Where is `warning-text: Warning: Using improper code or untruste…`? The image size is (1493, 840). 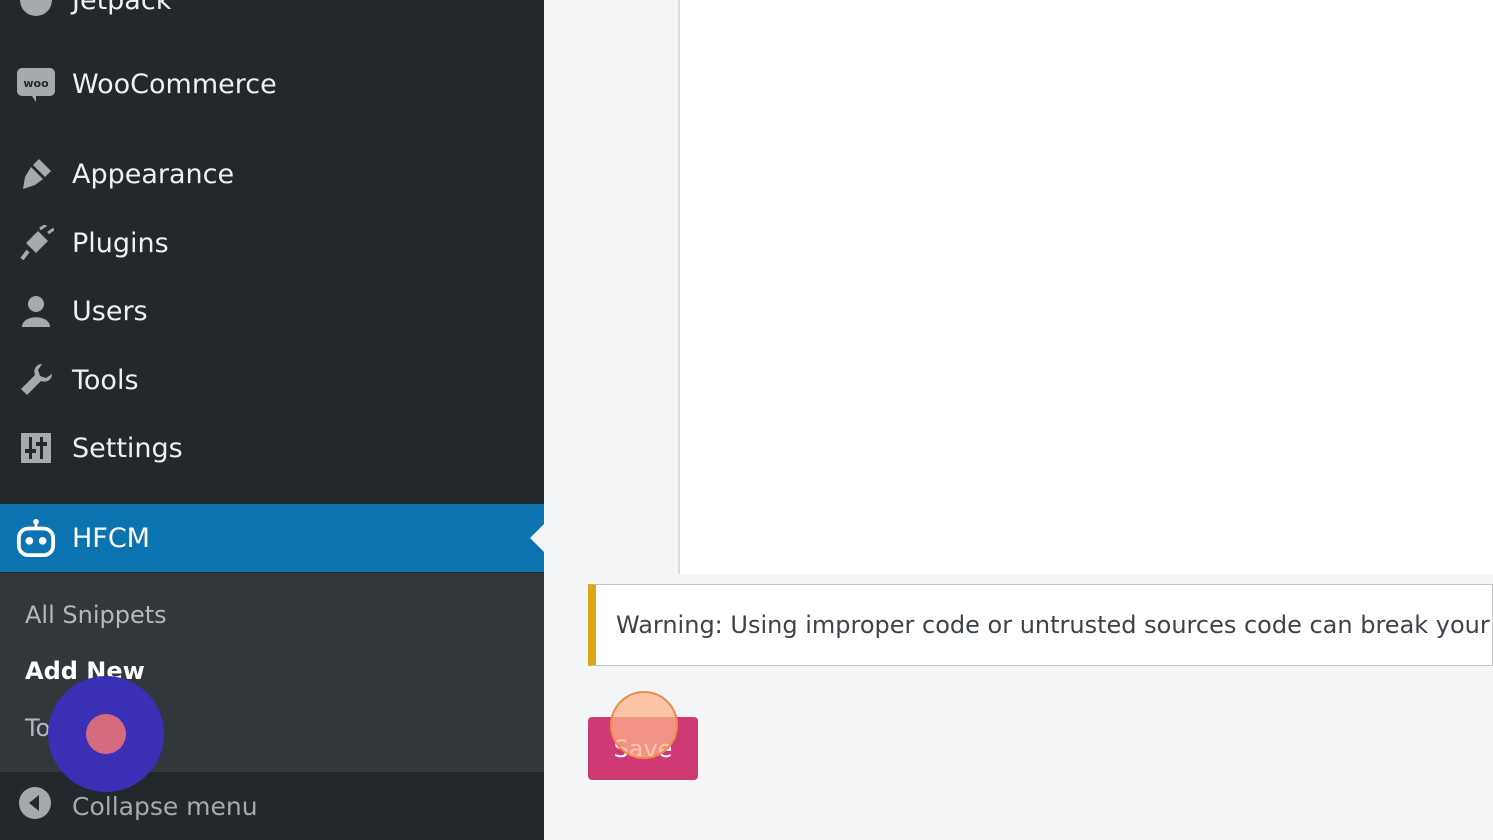
warning-text: Warning: Using improper code or untruste… is located at coordinates (1053, 625).